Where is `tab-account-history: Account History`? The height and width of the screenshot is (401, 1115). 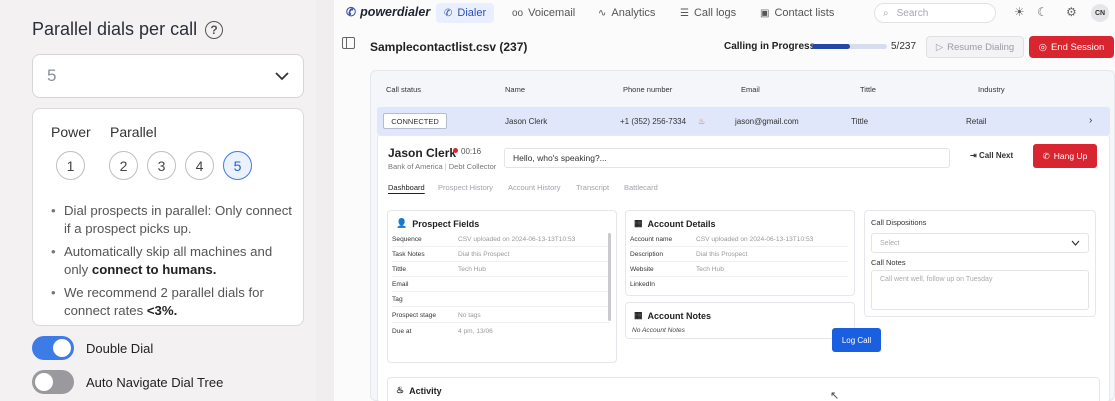
tab-account-history: Account History is located at coordinates (534, 187).